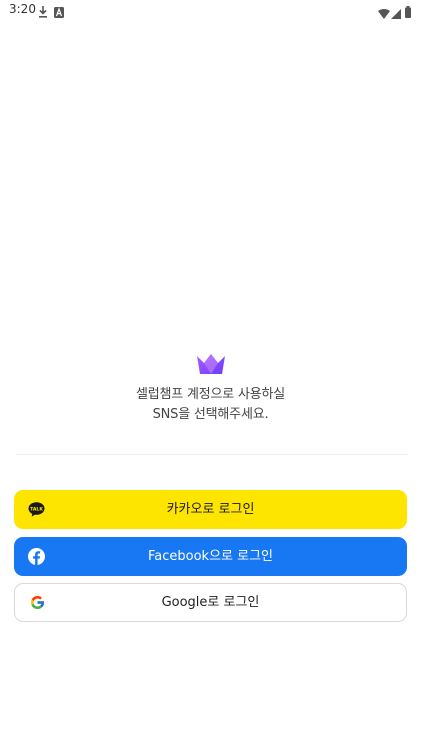 The width and height of the screenshot is (421, 750). I want to click on headline-line1: 셀럽챔프 계정으로 사용하실, so click(210, 394).